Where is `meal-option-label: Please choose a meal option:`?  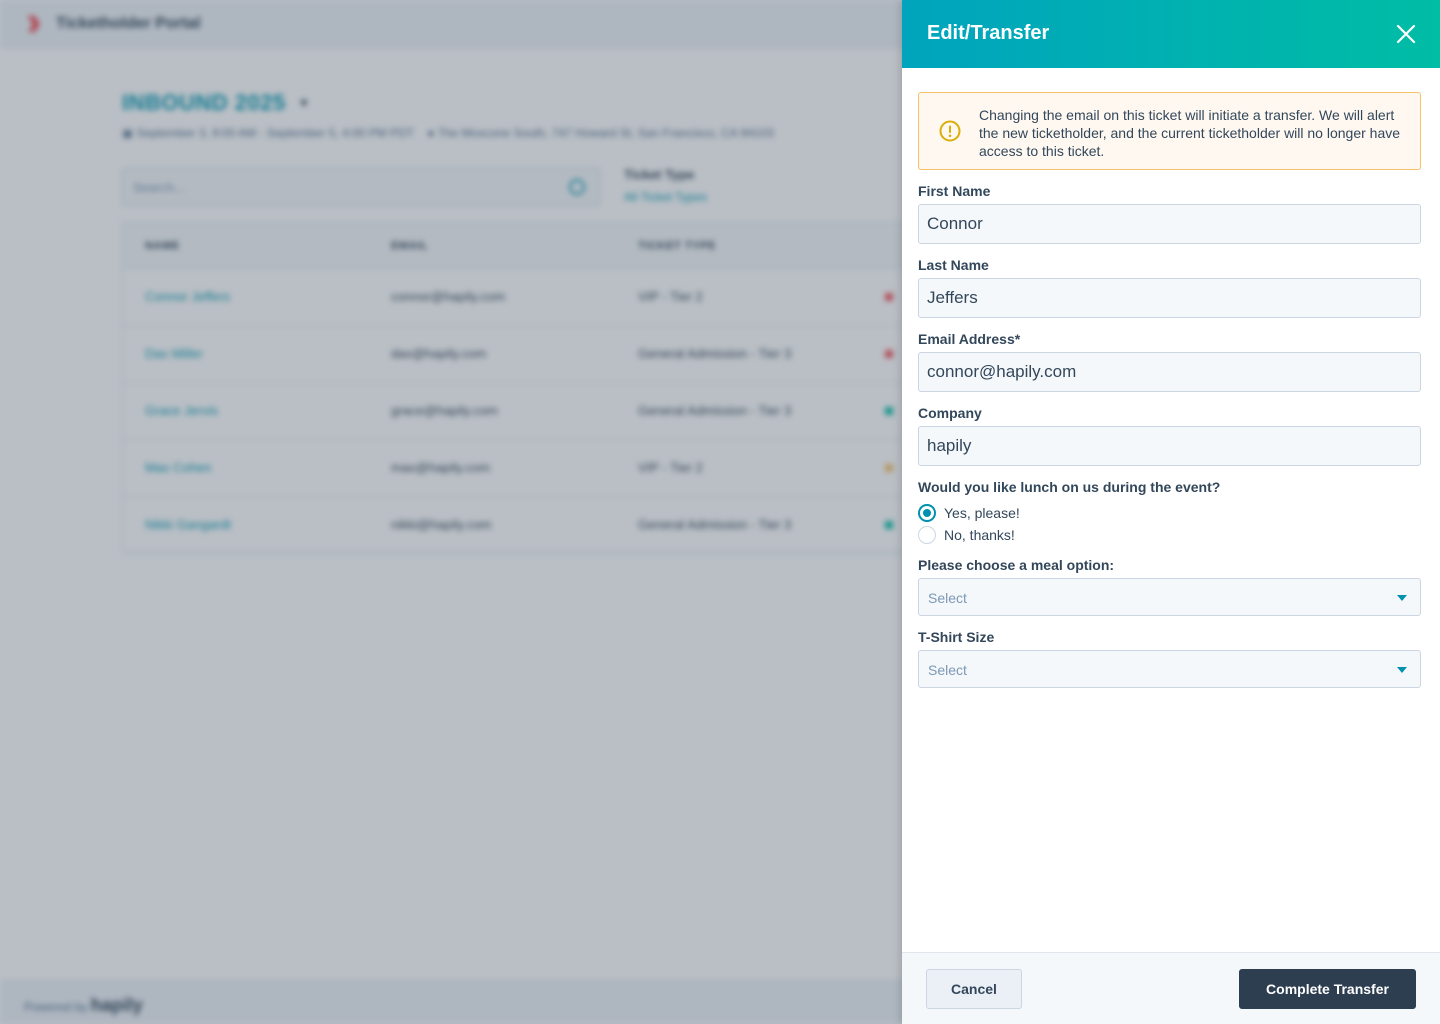
meal-option-label: Please choose a meal option: is located at coordinates (1016, 565).